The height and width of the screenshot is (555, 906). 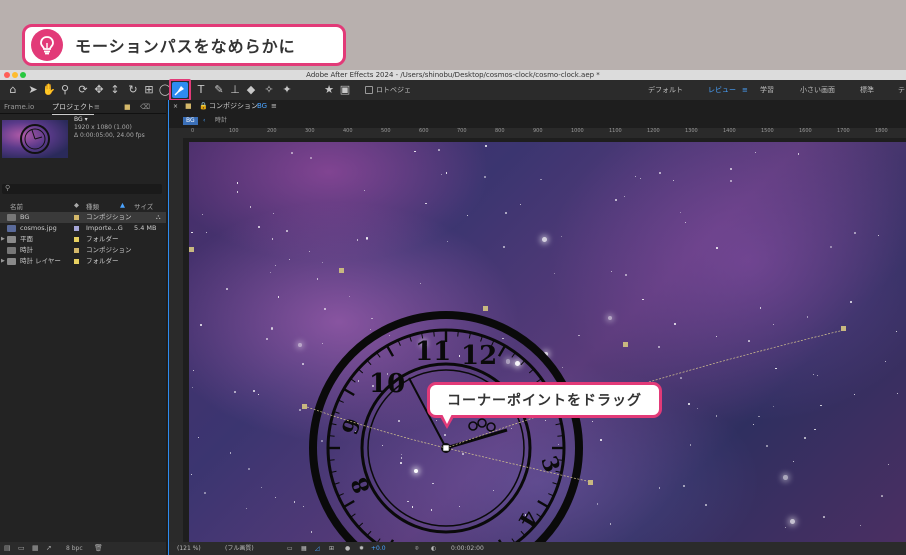 What do you see at coordinates (189, 548) in the screenshot?
I see `zoom-dropdown: (121 %)` at bounding box center [189, 548].